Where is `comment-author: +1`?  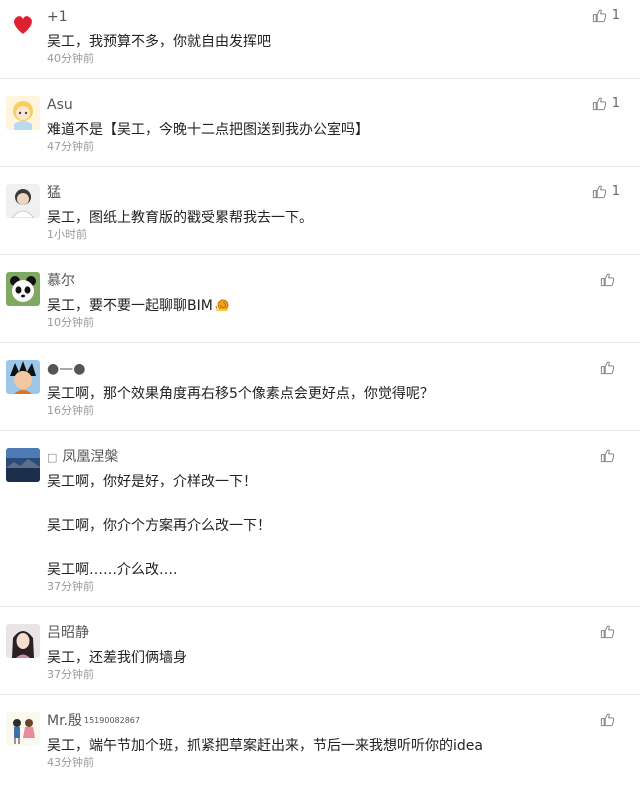 comment-author: +1 is located at coordinates (57, 17).